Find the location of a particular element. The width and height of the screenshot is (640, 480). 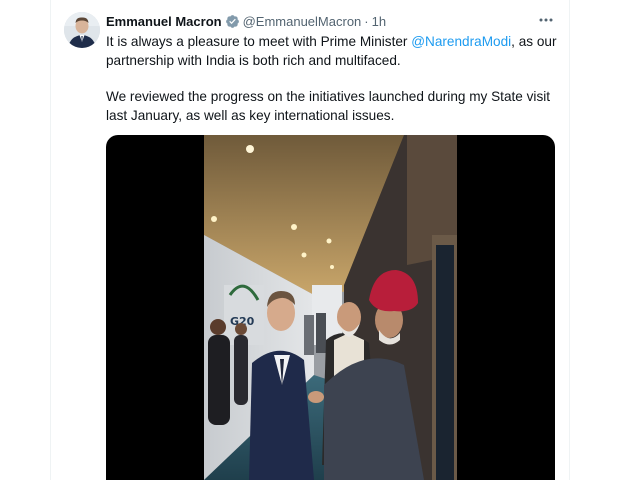

avatar is located at coordinates (82, 30).